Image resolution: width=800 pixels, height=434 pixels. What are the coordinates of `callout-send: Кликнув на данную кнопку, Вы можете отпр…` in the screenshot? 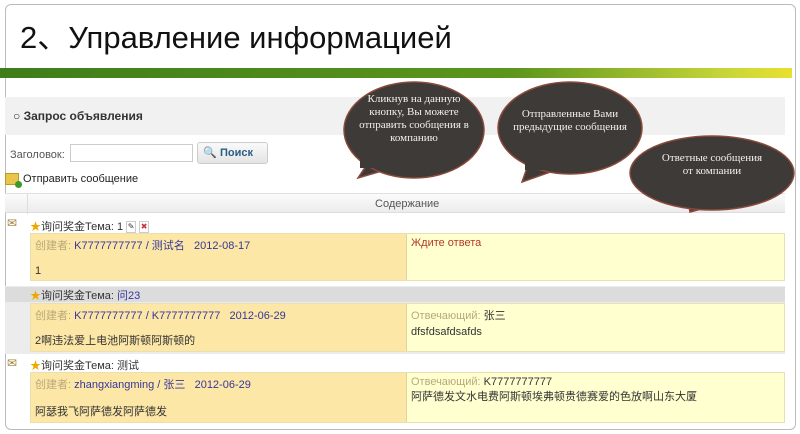 It's located at (414, 118).